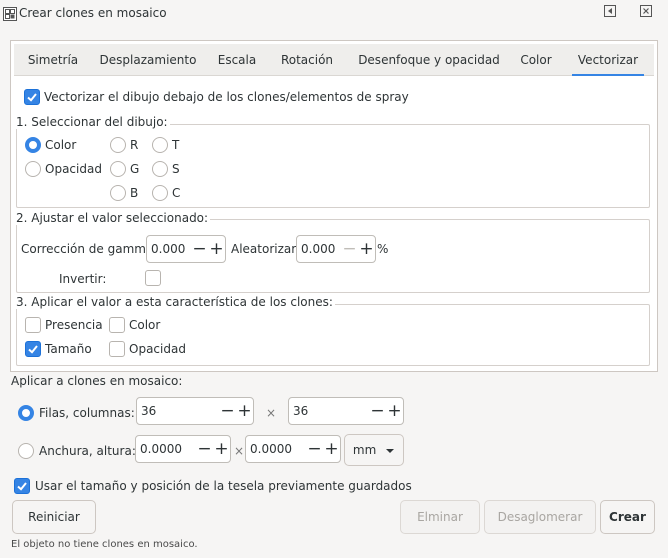 The width and height of the screenshot is (668, 558). Describe the element at coordinates (160, 169) in the screenshot. I see `radio-s` at that location.